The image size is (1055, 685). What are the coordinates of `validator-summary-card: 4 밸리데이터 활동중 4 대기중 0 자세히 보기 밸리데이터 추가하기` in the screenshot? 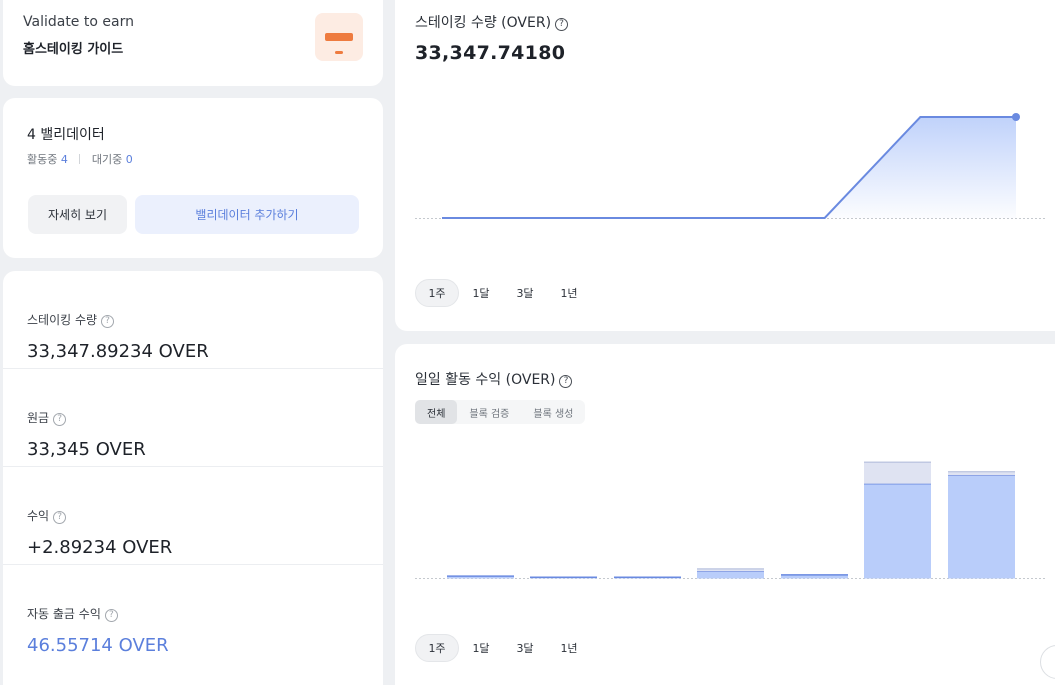 It's located at (193, 178).